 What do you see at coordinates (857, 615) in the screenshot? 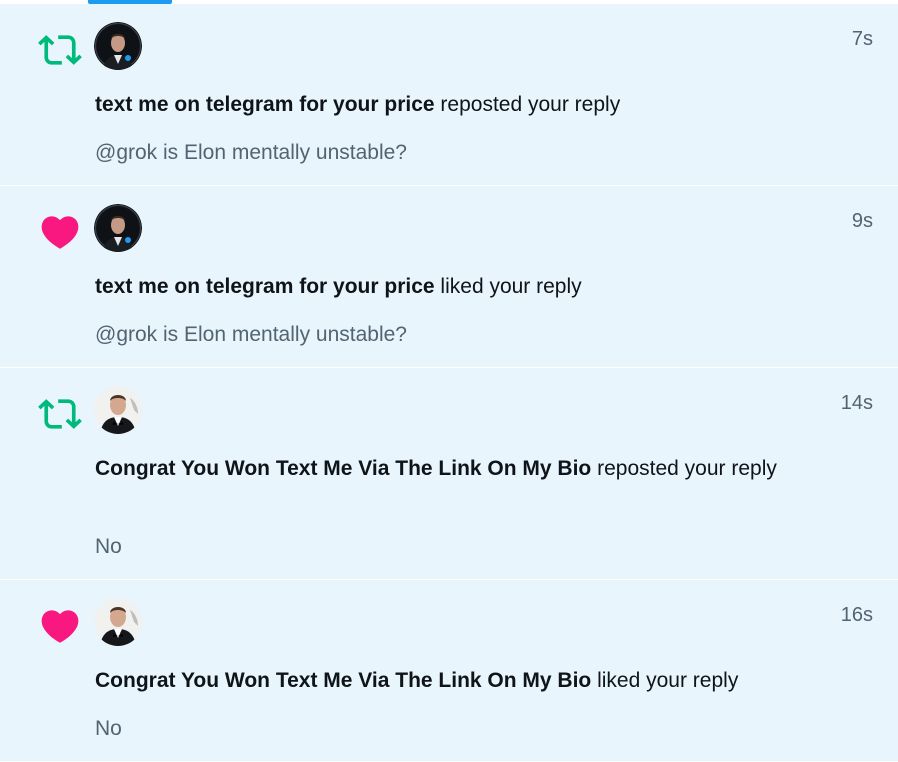
I see `timestamp: 16s` at bounding box center [857, 615].